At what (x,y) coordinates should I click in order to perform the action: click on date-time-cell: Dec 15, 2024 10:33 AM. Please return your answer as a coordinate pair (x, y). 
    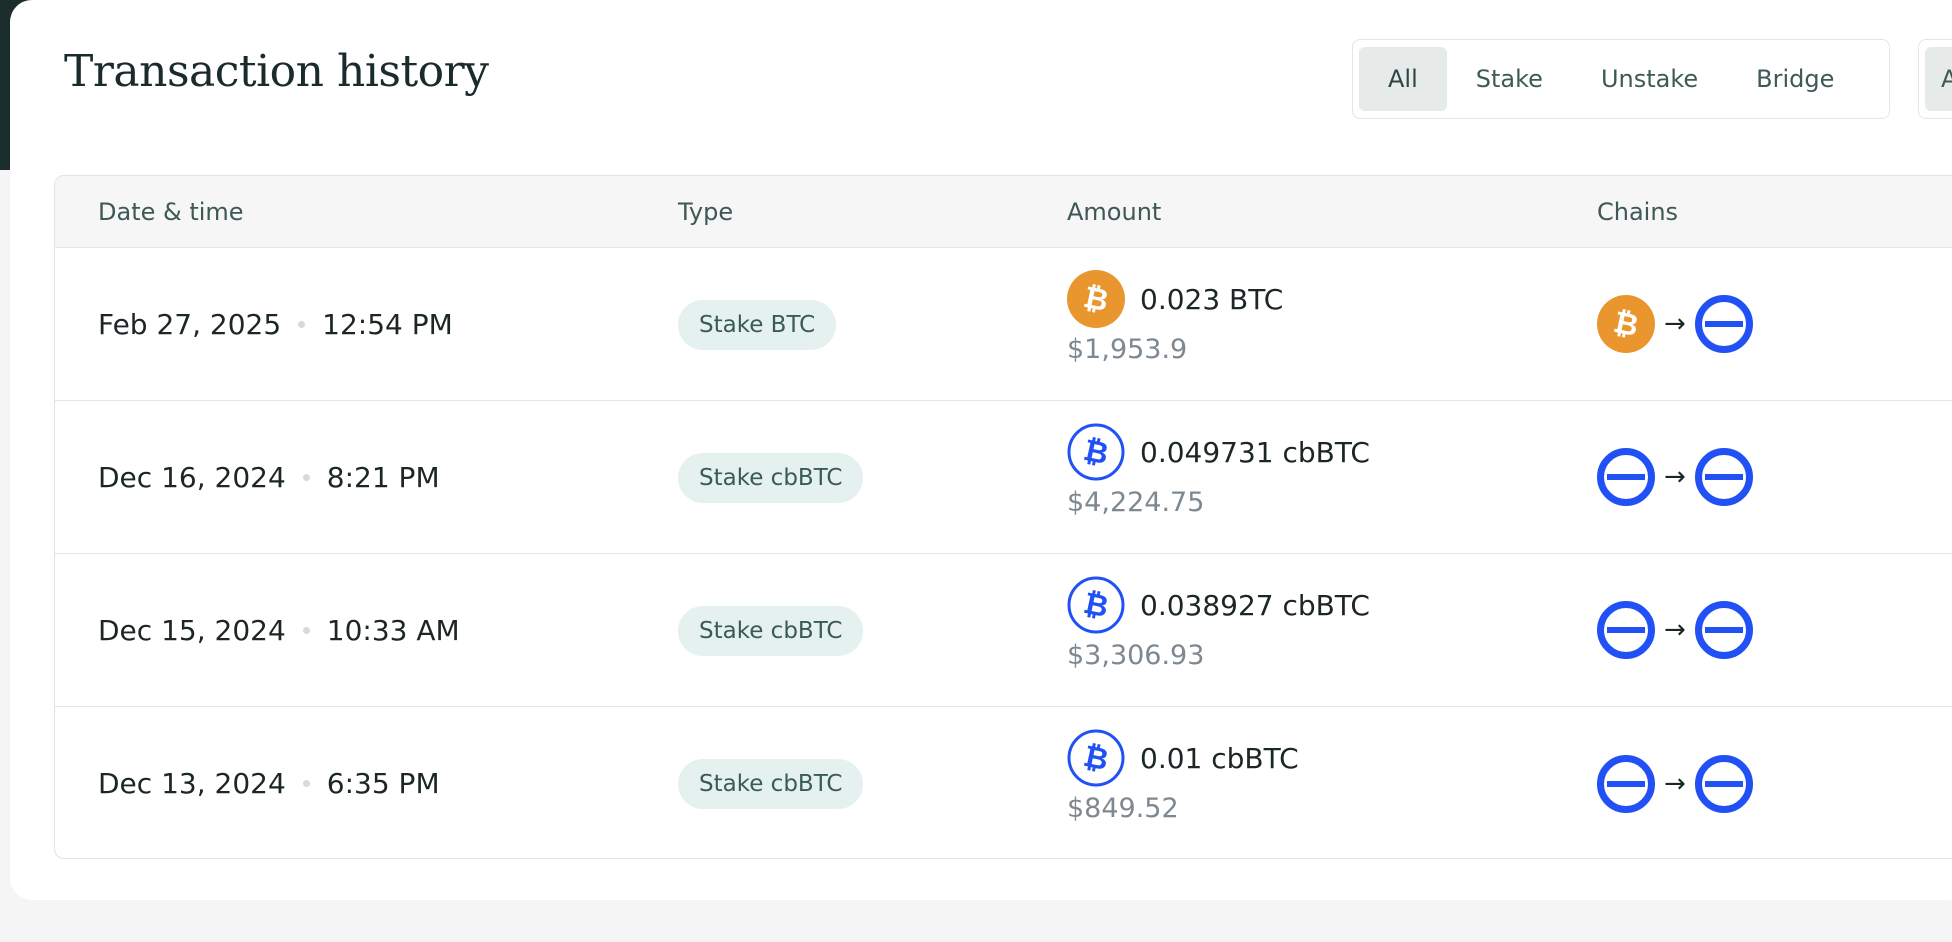
    Looking at the image, I should click on (279, 630).